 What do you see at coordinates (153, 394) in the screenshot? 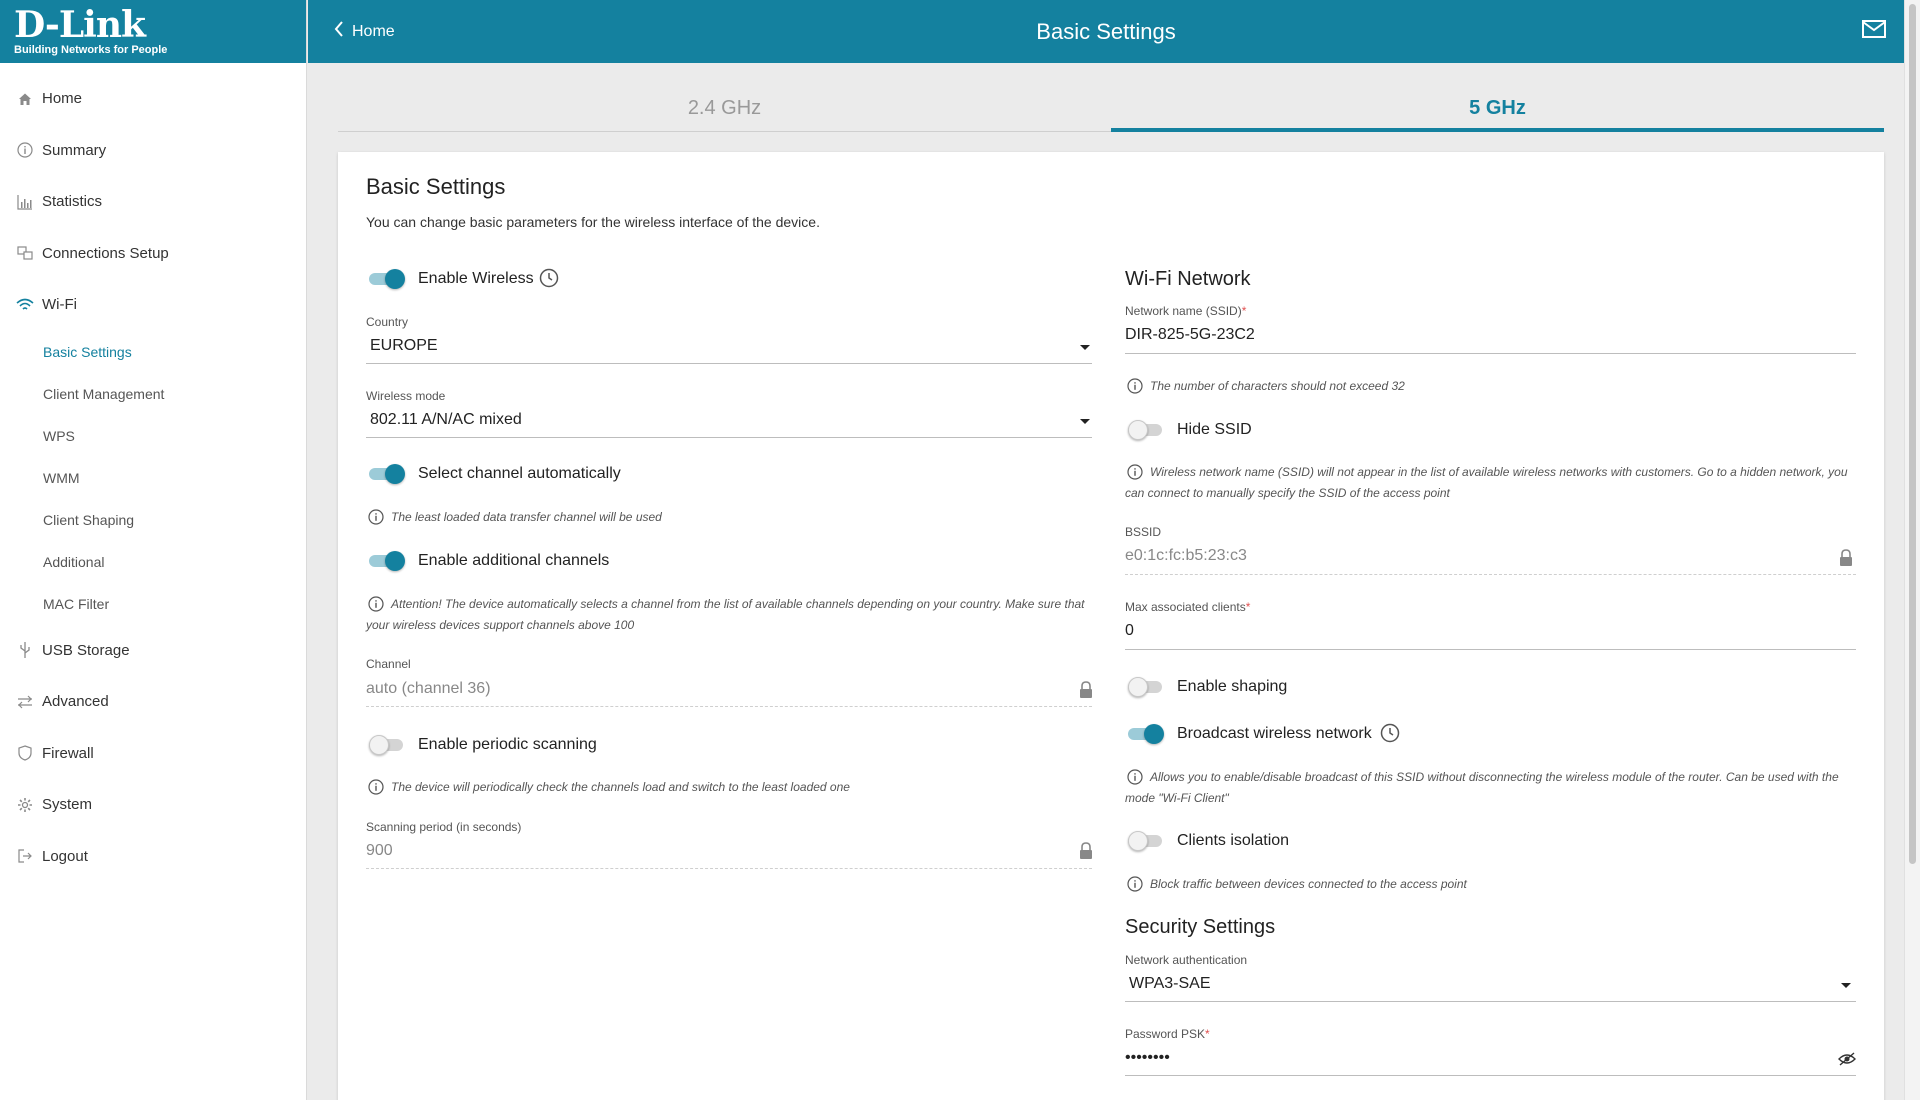
I see `sidebar-sub-client-management: Client Management` at bounding box center [153, 394].